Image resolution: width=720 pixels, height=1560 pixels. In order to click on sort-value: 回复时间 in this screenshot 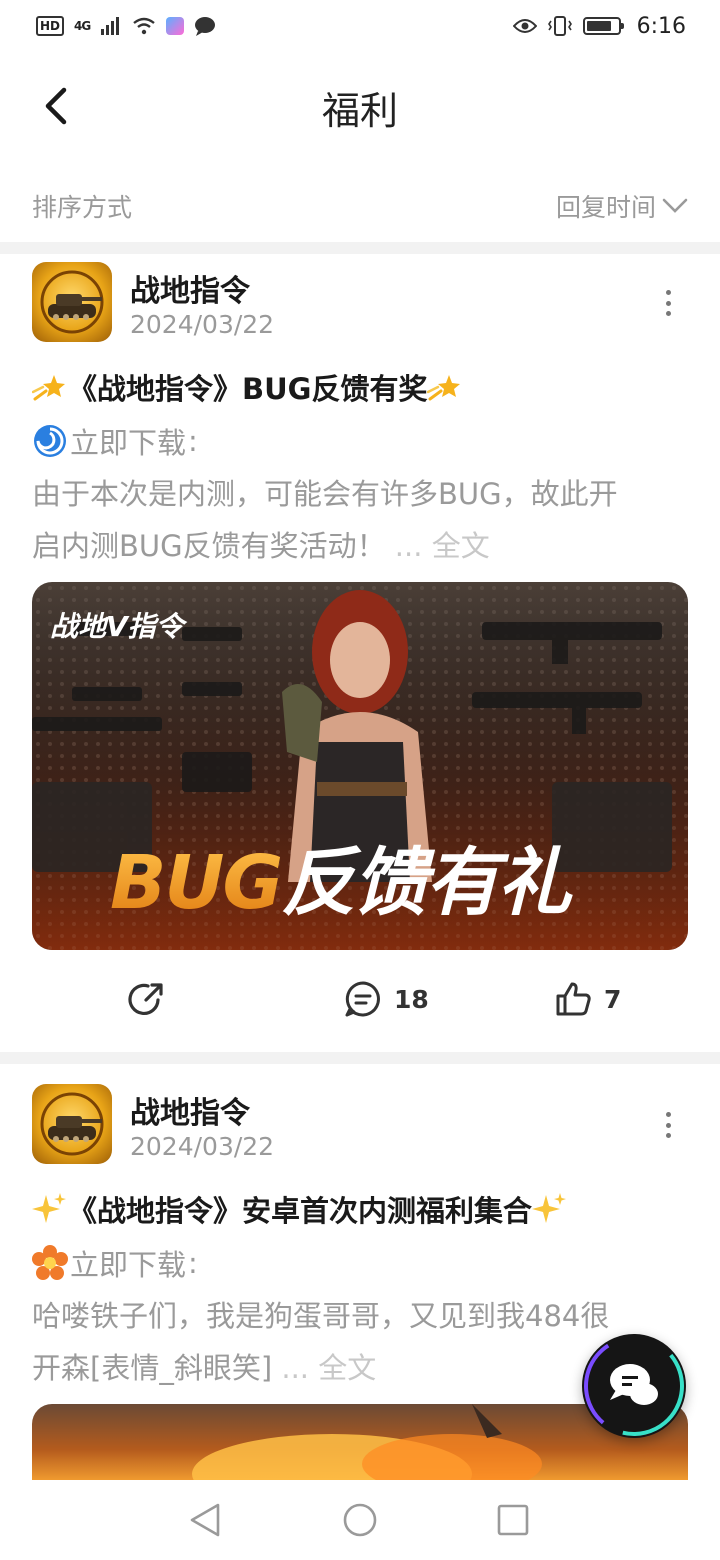, I will do `click(605, 207)`.